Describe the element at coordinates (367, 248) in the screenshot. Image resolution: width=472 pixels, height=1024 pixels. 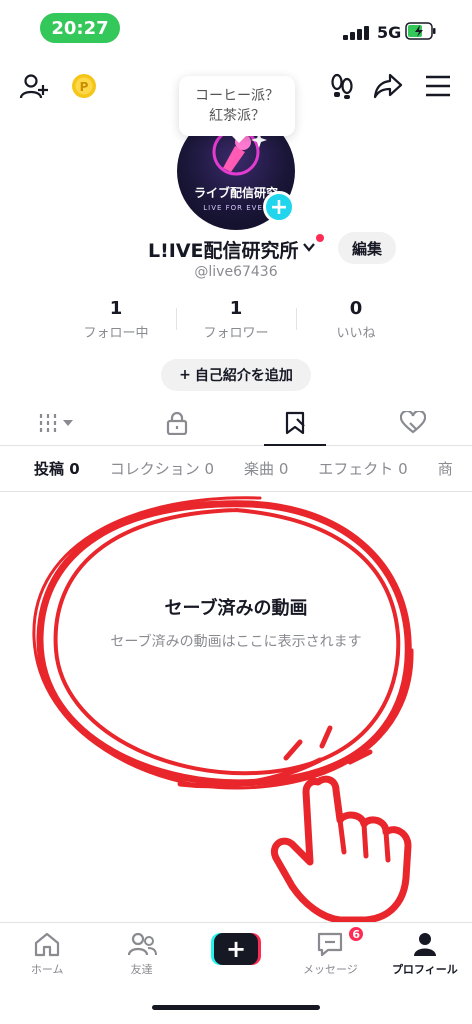
I see `edit-profile-button: 編集` at that location.